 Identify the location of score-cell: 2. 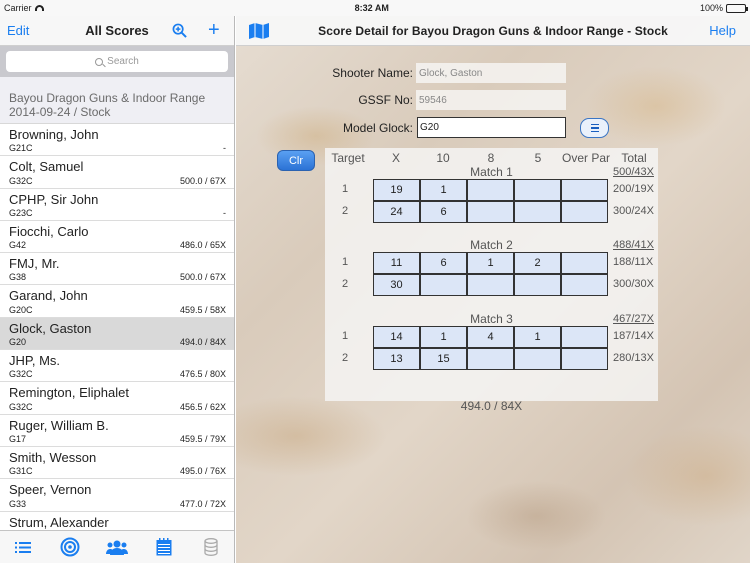
(537, 263).